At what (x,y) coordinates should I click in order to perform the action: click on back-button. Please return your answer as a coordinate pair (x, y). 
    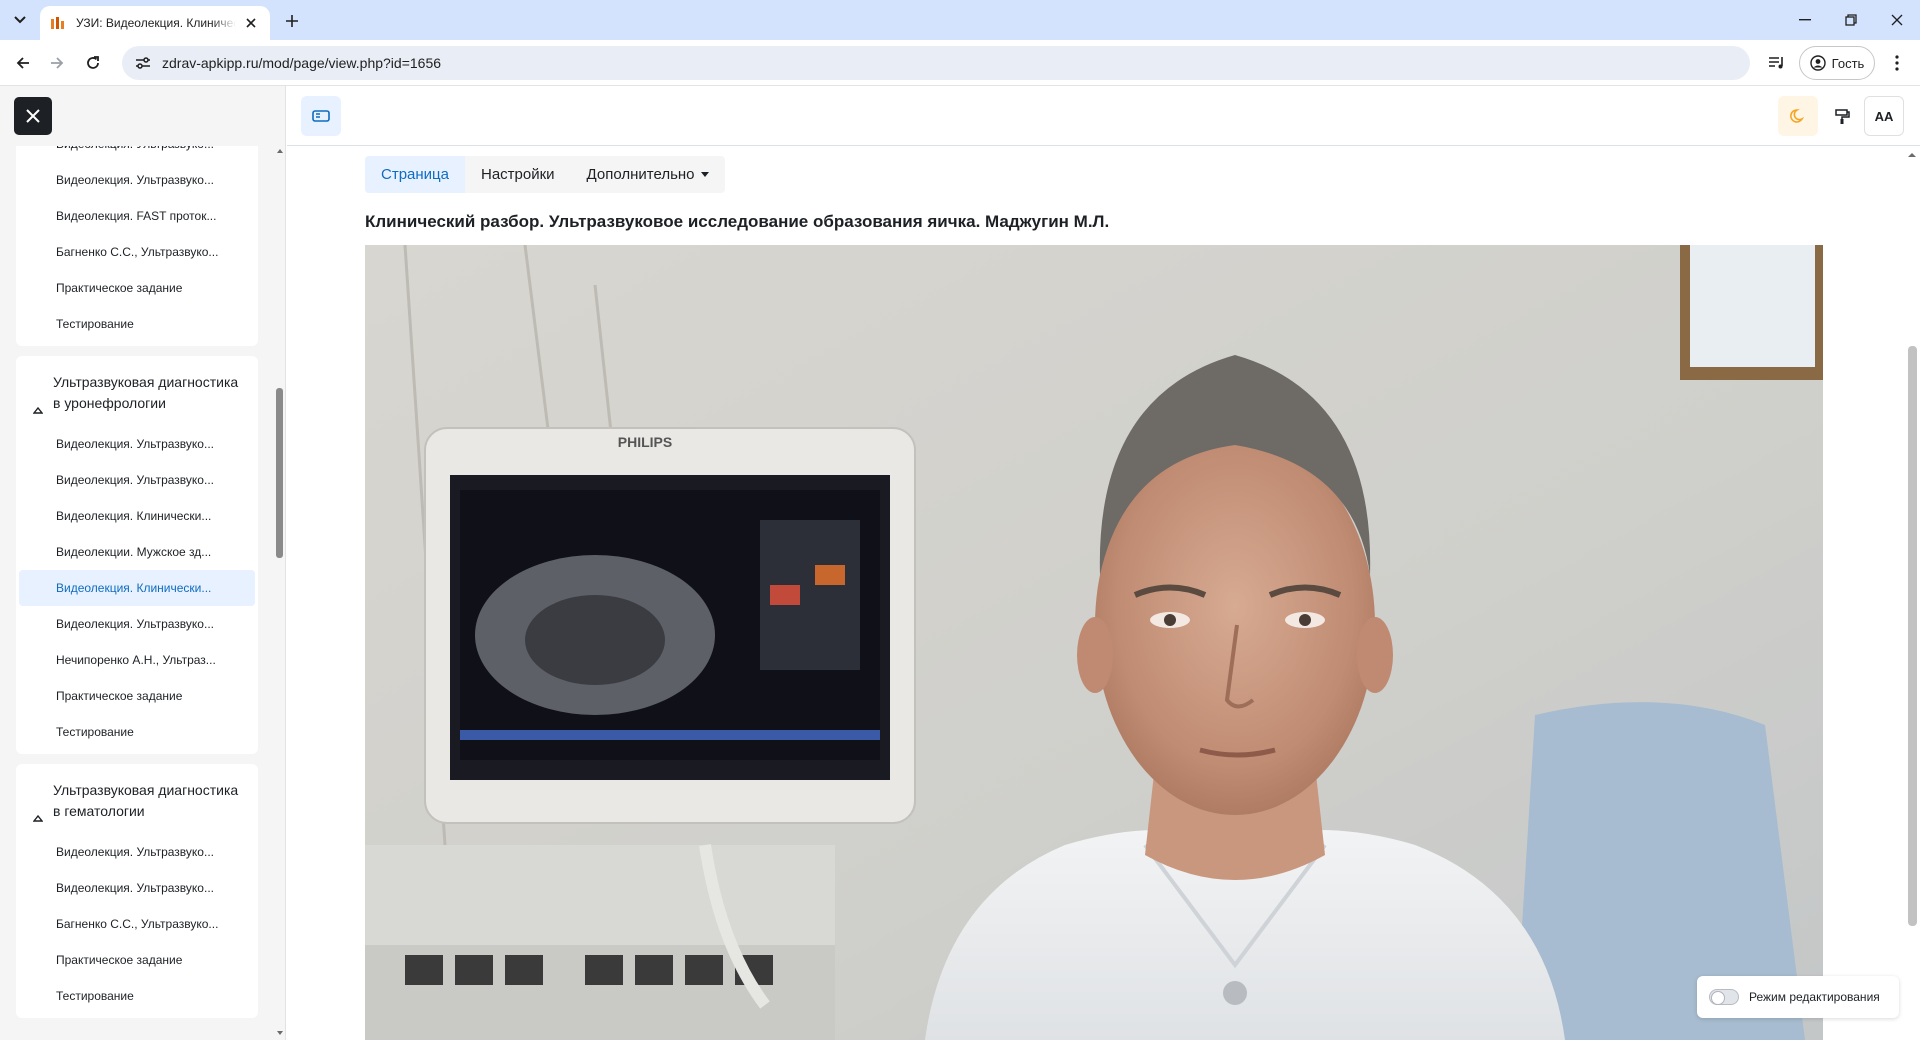
    Looking at the image, I should click on (23, 63).